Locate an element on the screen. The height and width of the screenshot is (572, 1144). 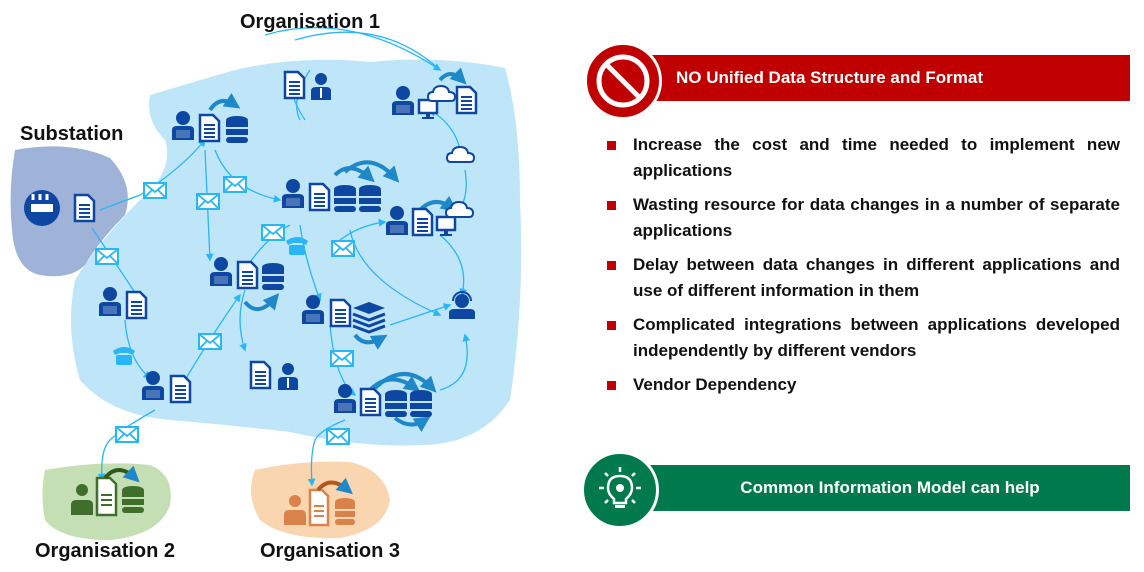
problem-title: NO Unified Data Structure and Format is located at coordinates (829, 77).